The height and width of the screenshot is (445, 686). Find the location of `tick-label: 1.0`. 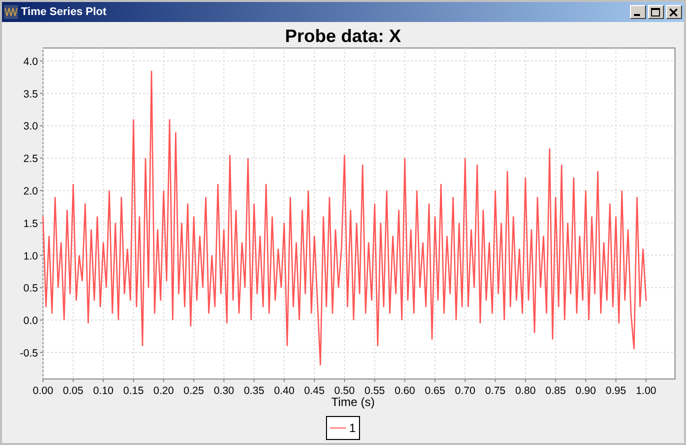

tick-label: 1.0 is located at coordinates (30, 256).